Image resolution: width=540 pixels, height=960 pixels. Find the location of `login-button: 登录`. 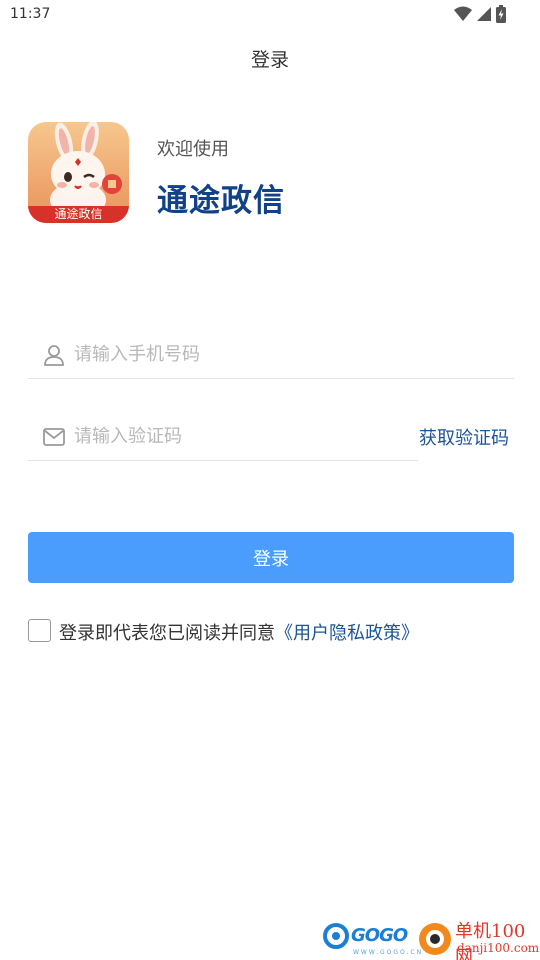

login-button: 登录 is located at coordinates (271, 557).